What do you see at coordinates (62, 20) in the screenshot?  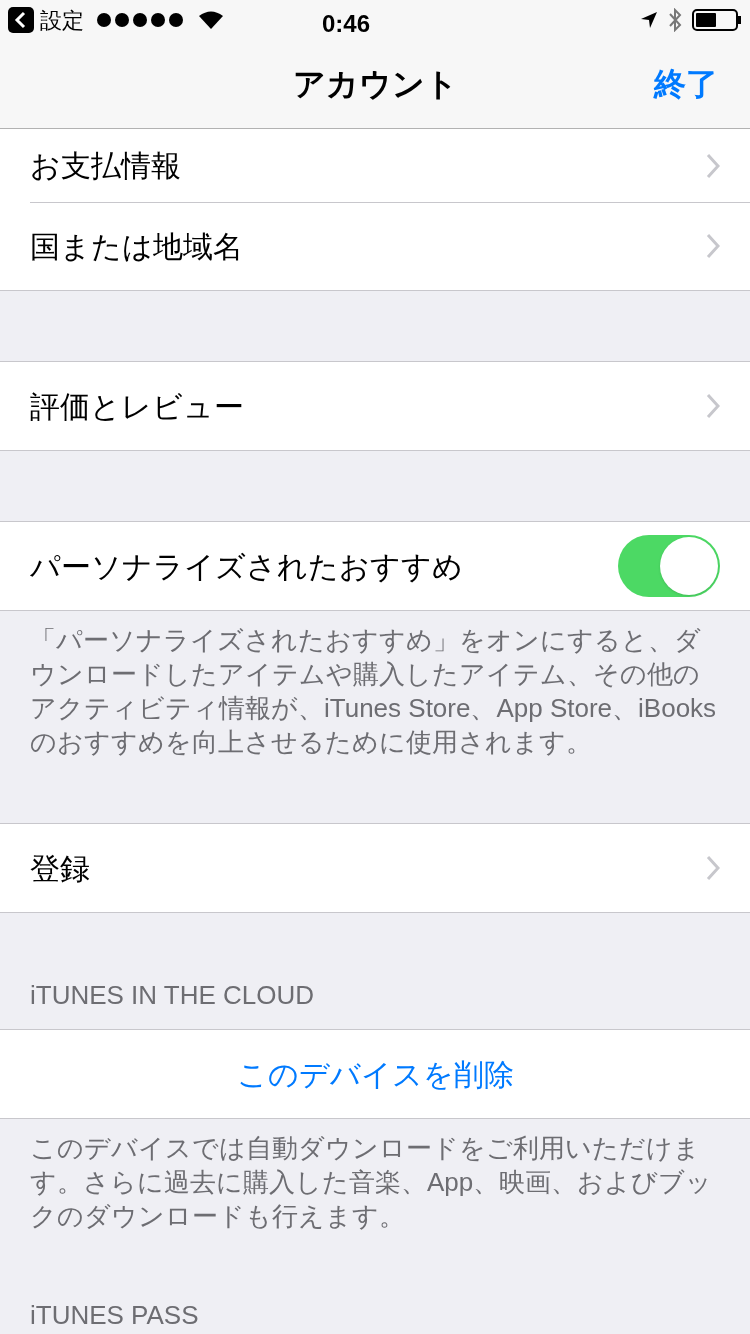 I see `back-label: 設定` at bounding box center [62, 20].